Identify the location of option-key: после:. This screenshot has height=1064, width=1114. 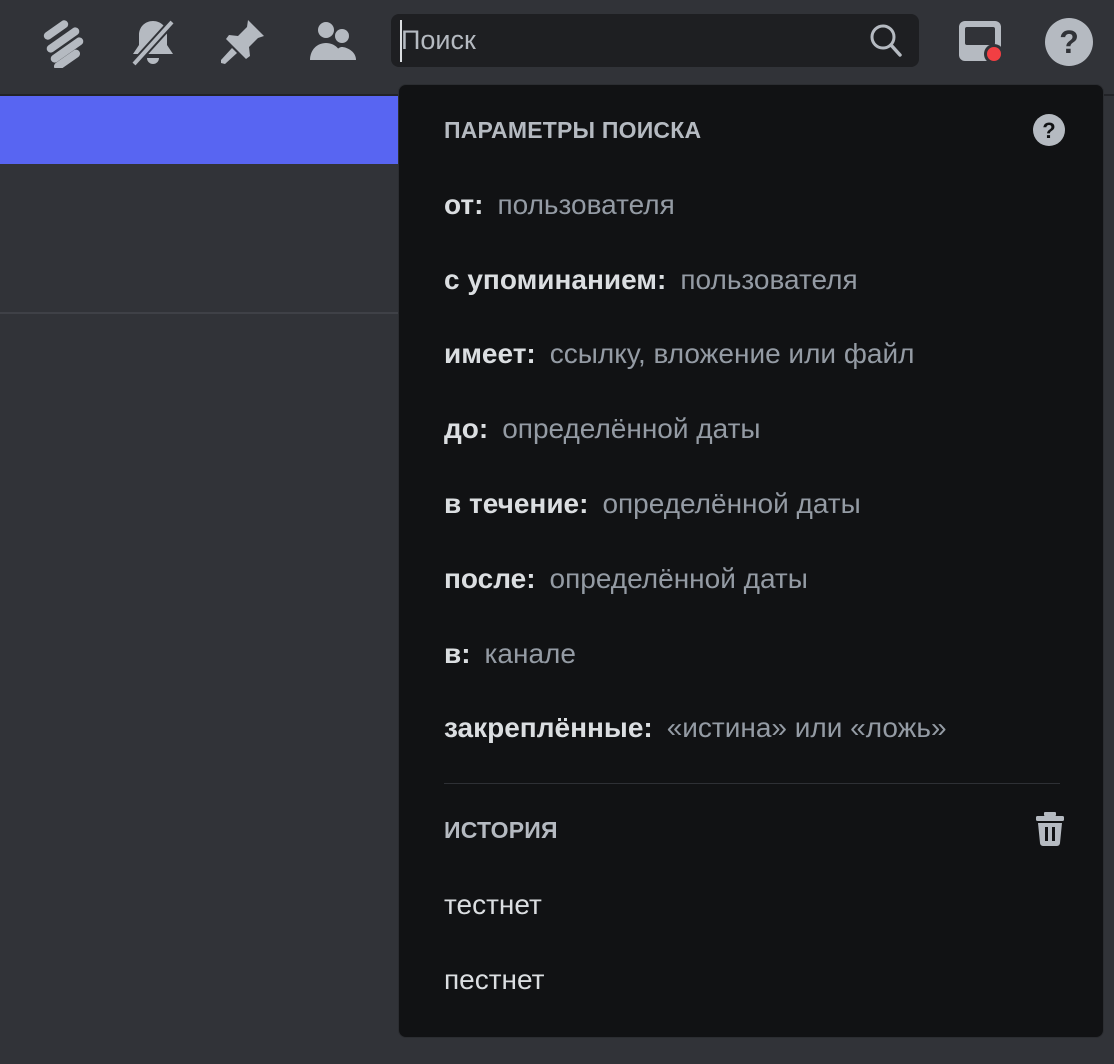
(490, 578).